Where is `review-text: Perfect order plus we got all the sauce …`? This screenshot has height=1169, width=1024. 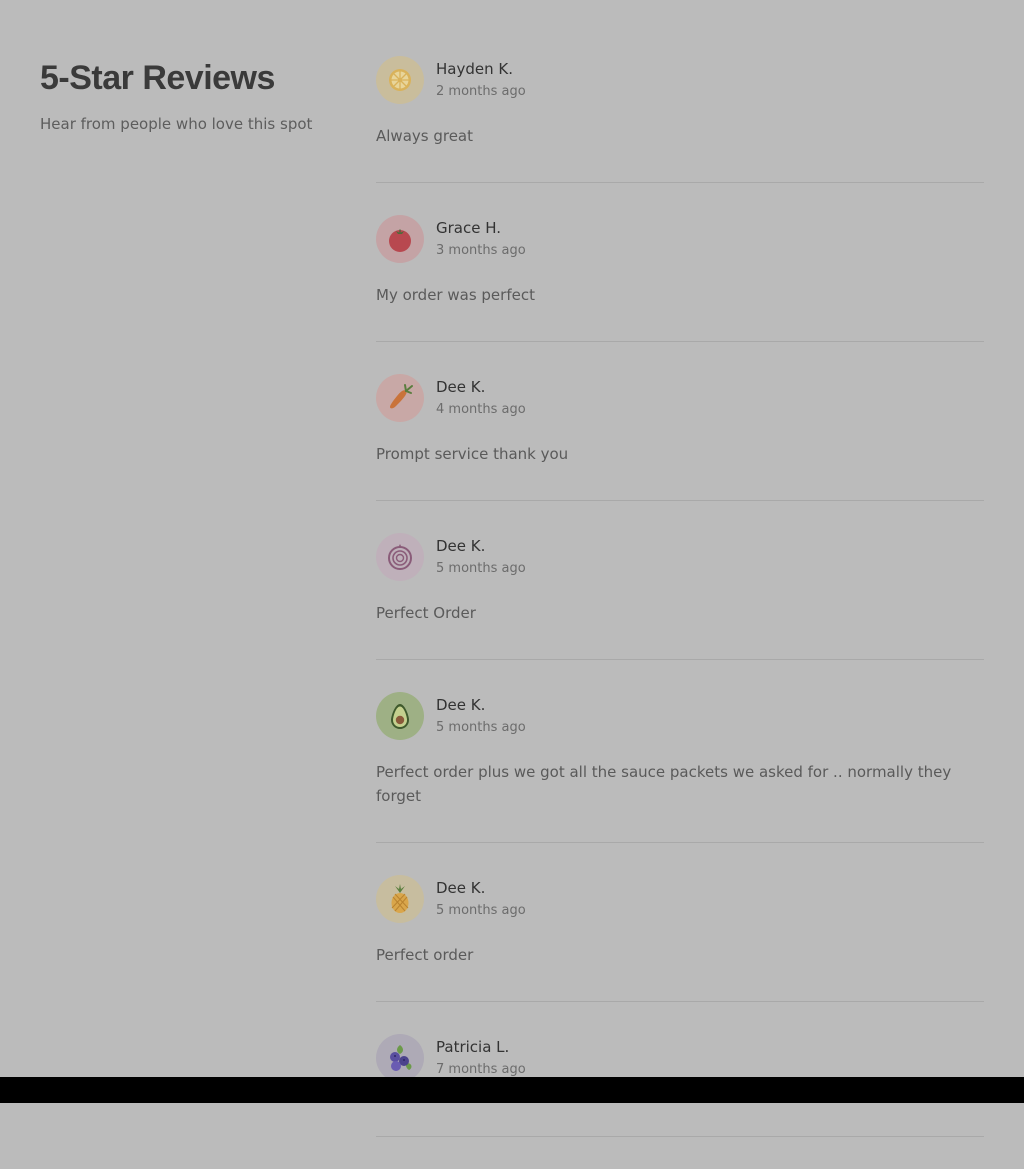 review-text: Perfect order plus we got all the sauce … is located at coordinates (664, 784).